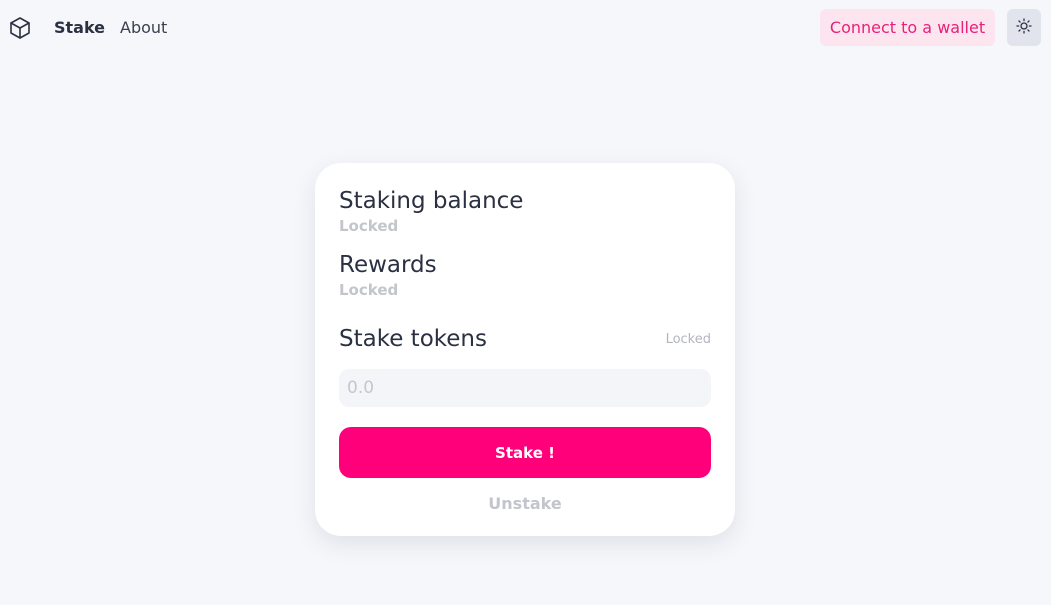 The width and height of the screenshot is (1051, 605). What do you see at coordinates (688, 339) in the screenshot?
I see `stake-tokens-status: Locked` at bounding box center [688, 339].